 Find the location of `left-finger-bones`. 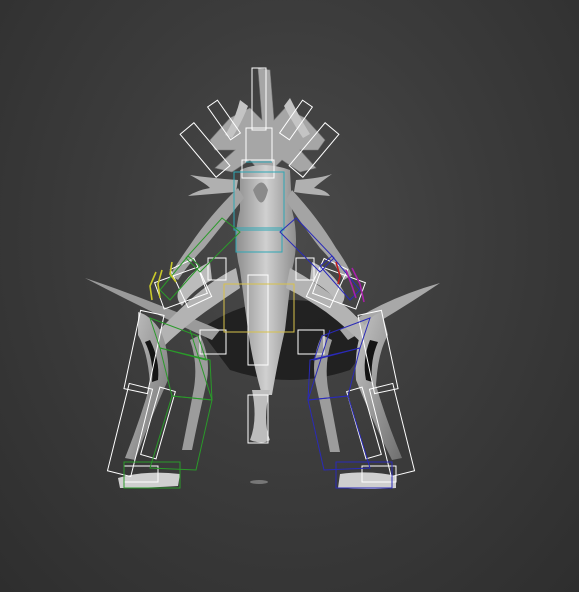

left-finger-bones is located at coordinates (163, 281).